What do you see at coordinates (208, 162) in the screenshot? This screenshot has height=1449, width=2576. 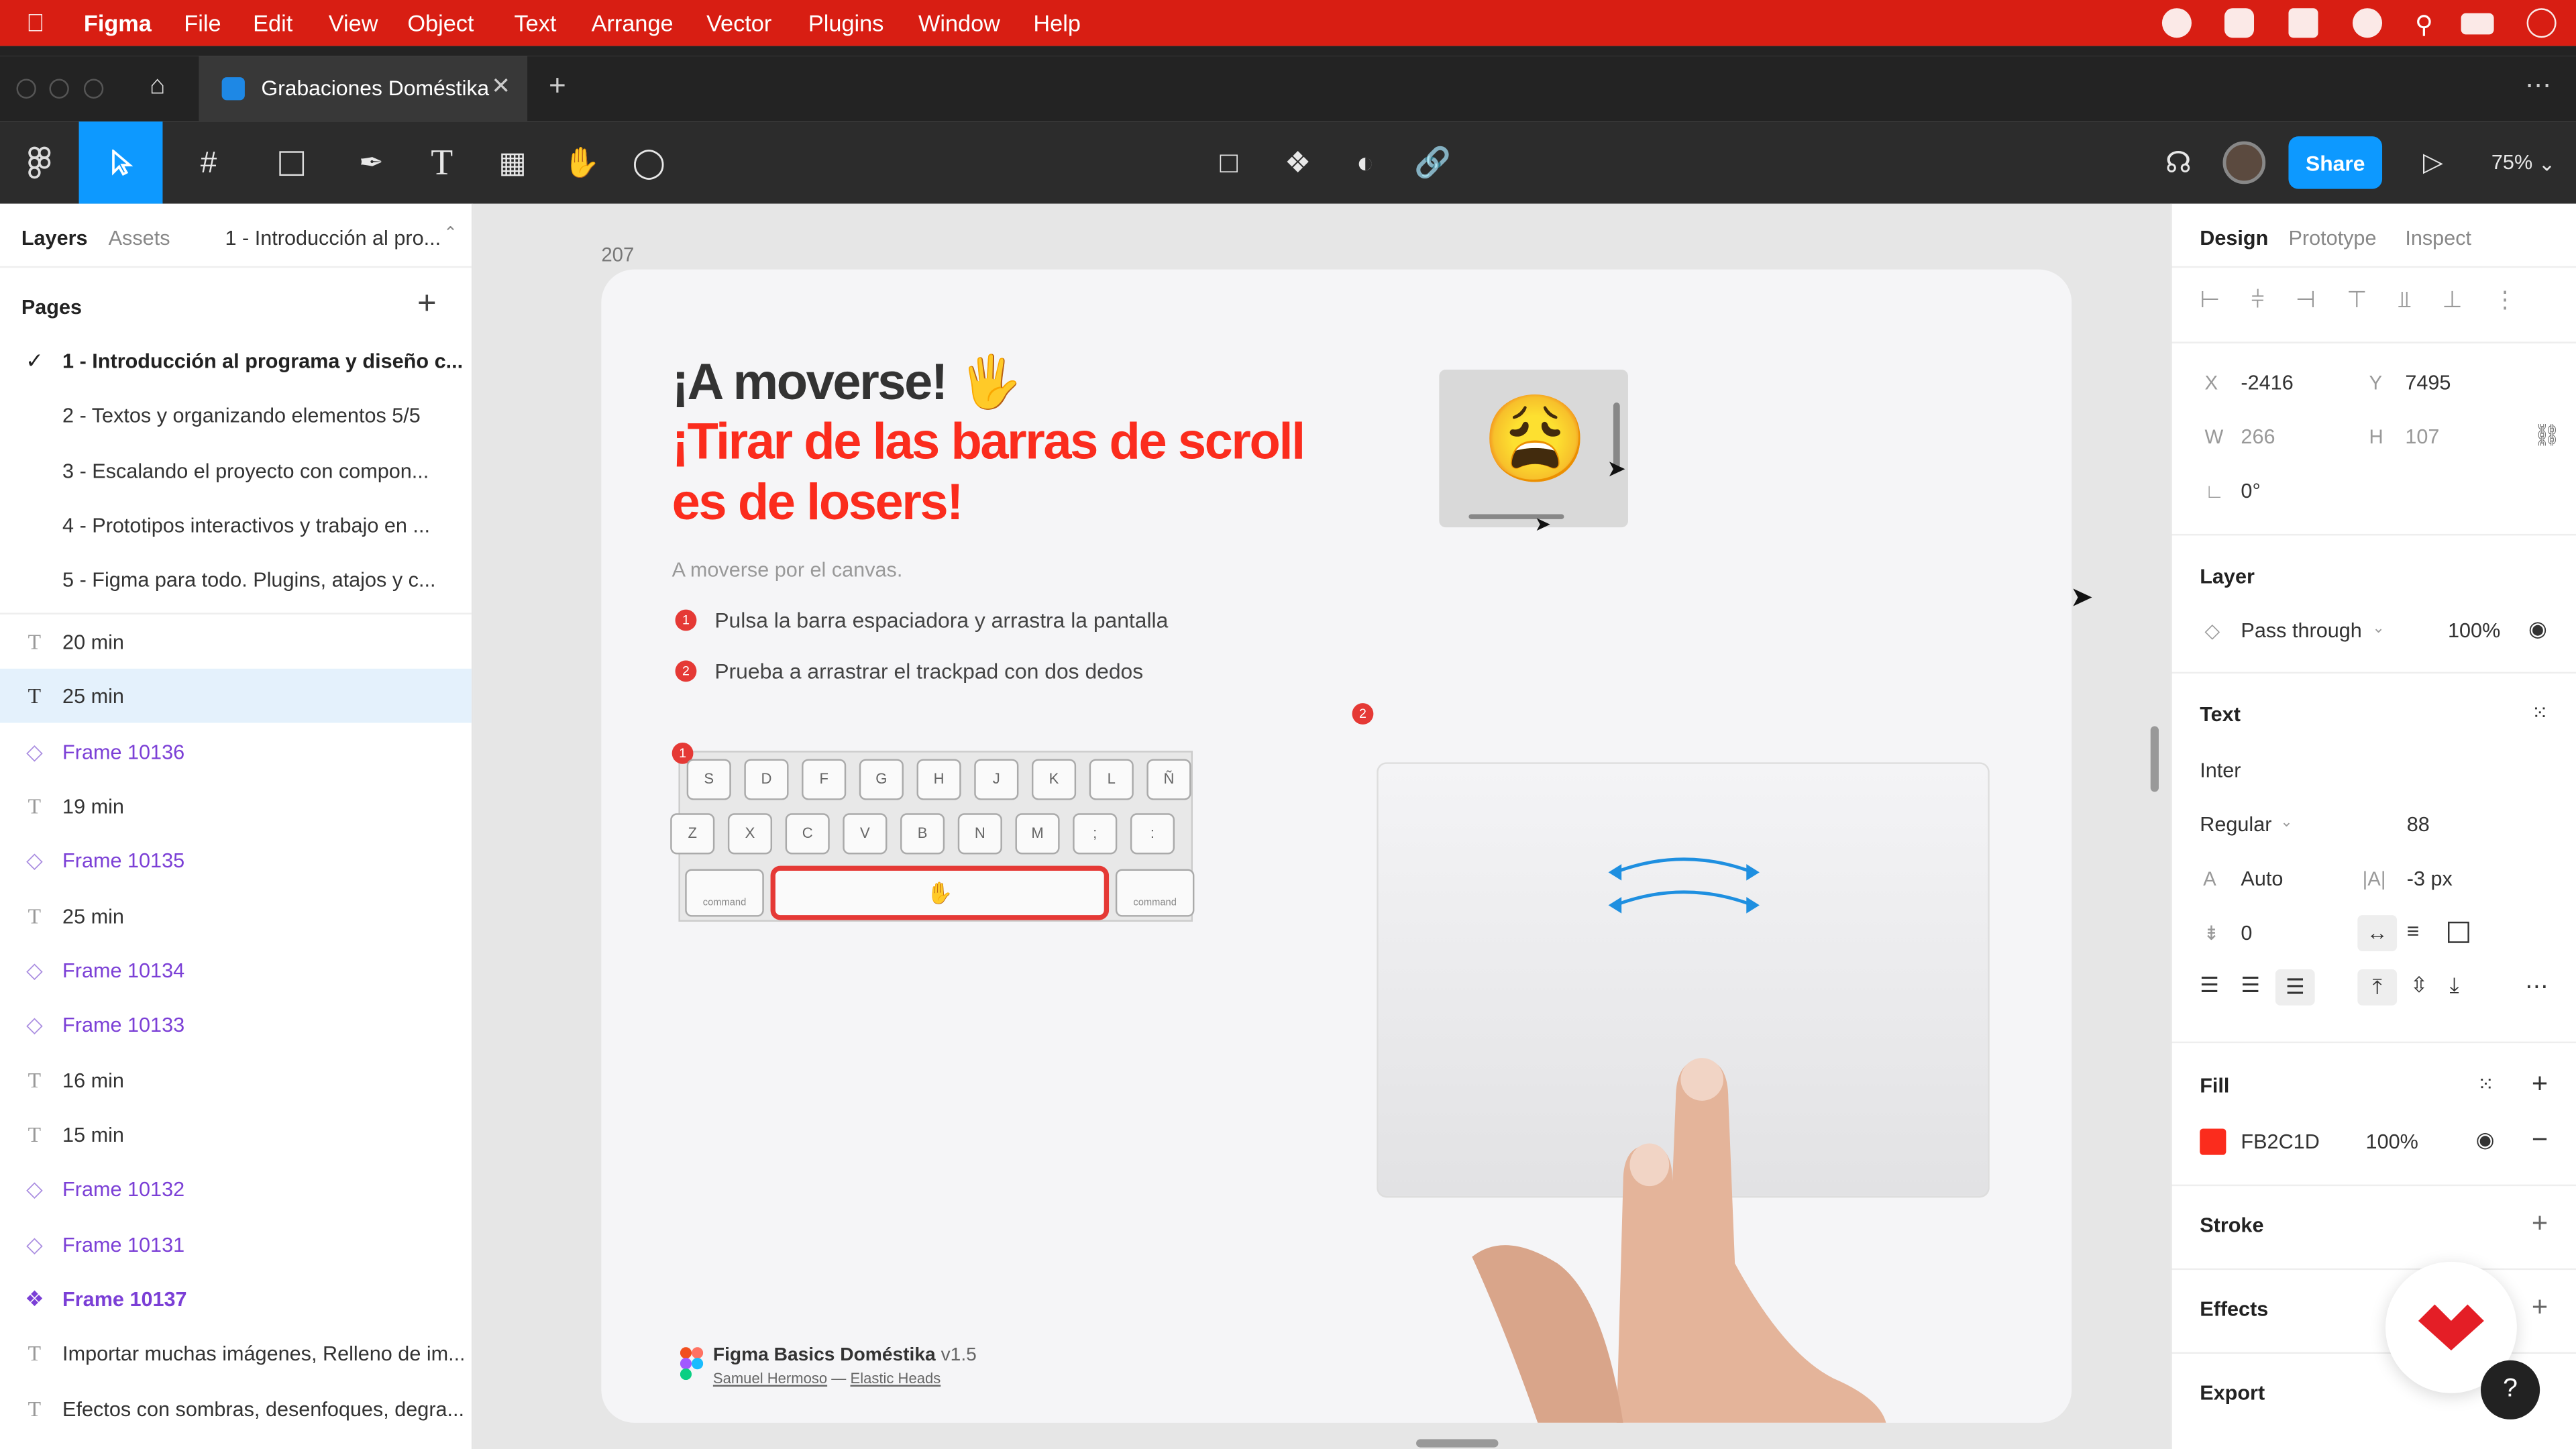 I see `frame-tool-icon: #` at bounding box center [208, 162].